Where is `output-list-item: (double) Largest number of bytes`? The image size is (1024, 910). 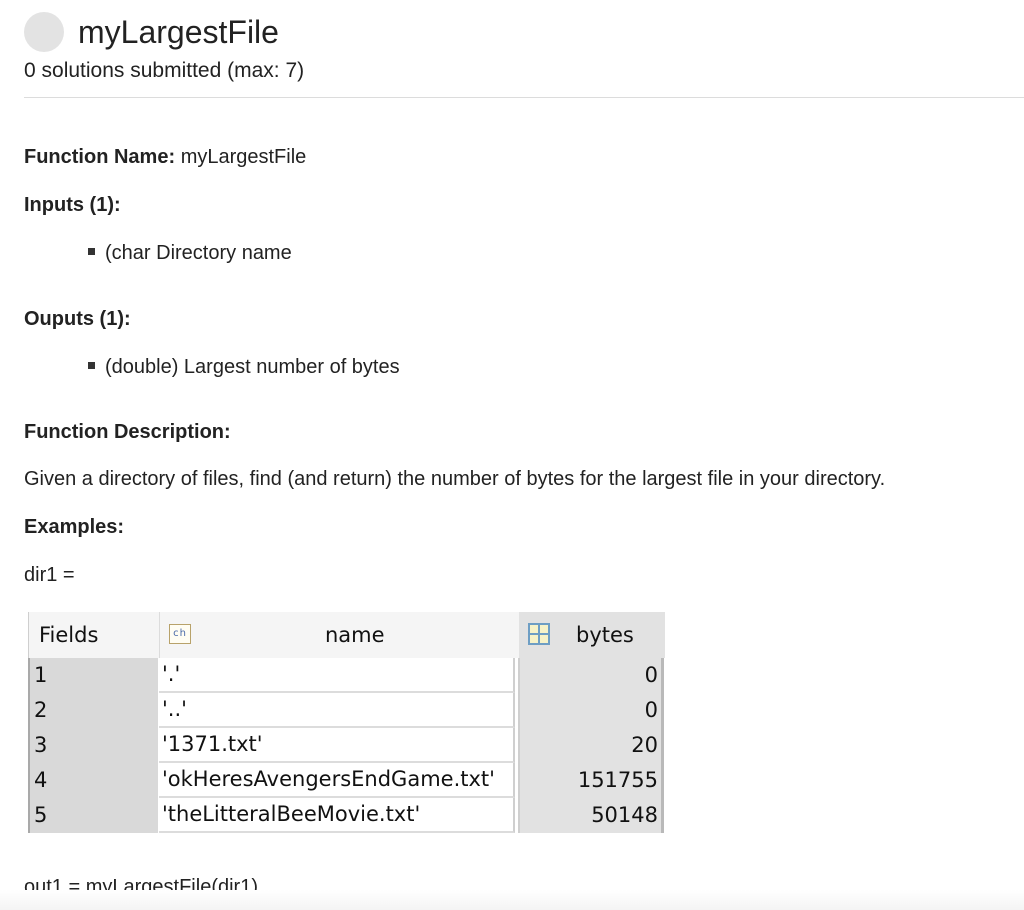 output-list-item: (double) Largest number of bytes is located at coordinates (244, 367).